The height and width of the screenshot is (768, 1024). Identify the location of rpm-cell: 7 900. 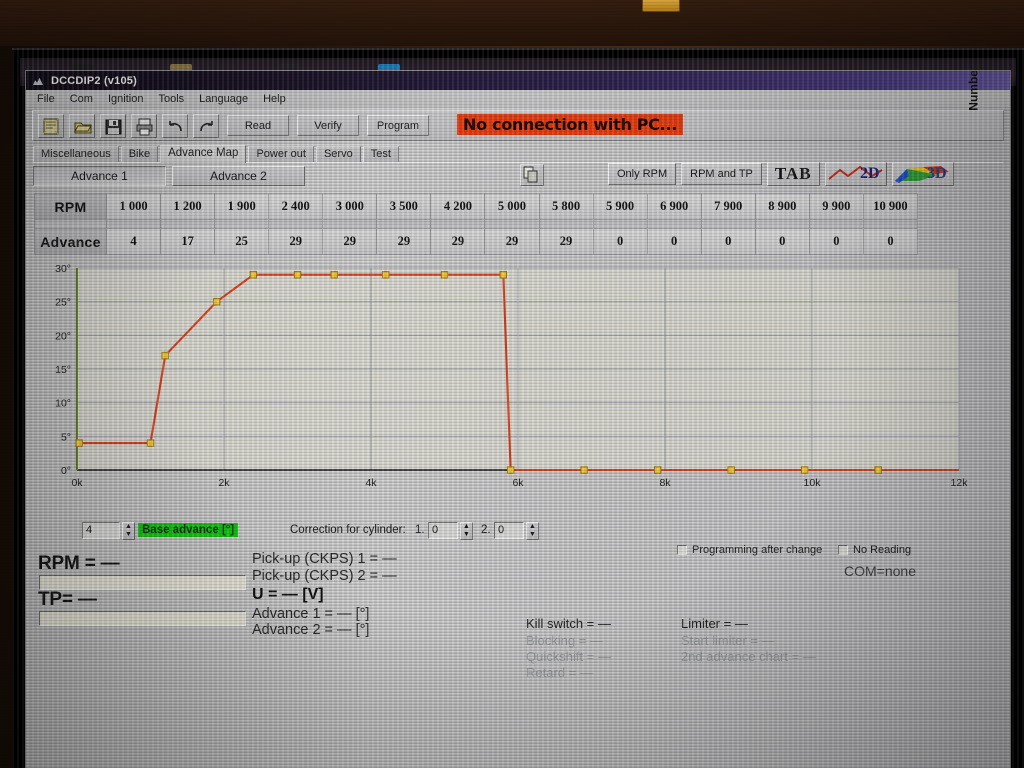
(728, 206).